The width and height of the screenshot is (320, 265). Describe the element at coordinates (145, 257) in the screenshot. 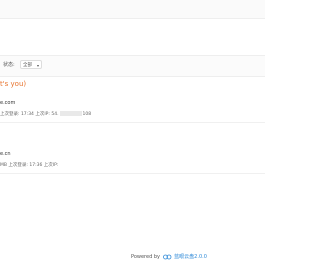

I see `powered-by-text: Powered by` at that location.